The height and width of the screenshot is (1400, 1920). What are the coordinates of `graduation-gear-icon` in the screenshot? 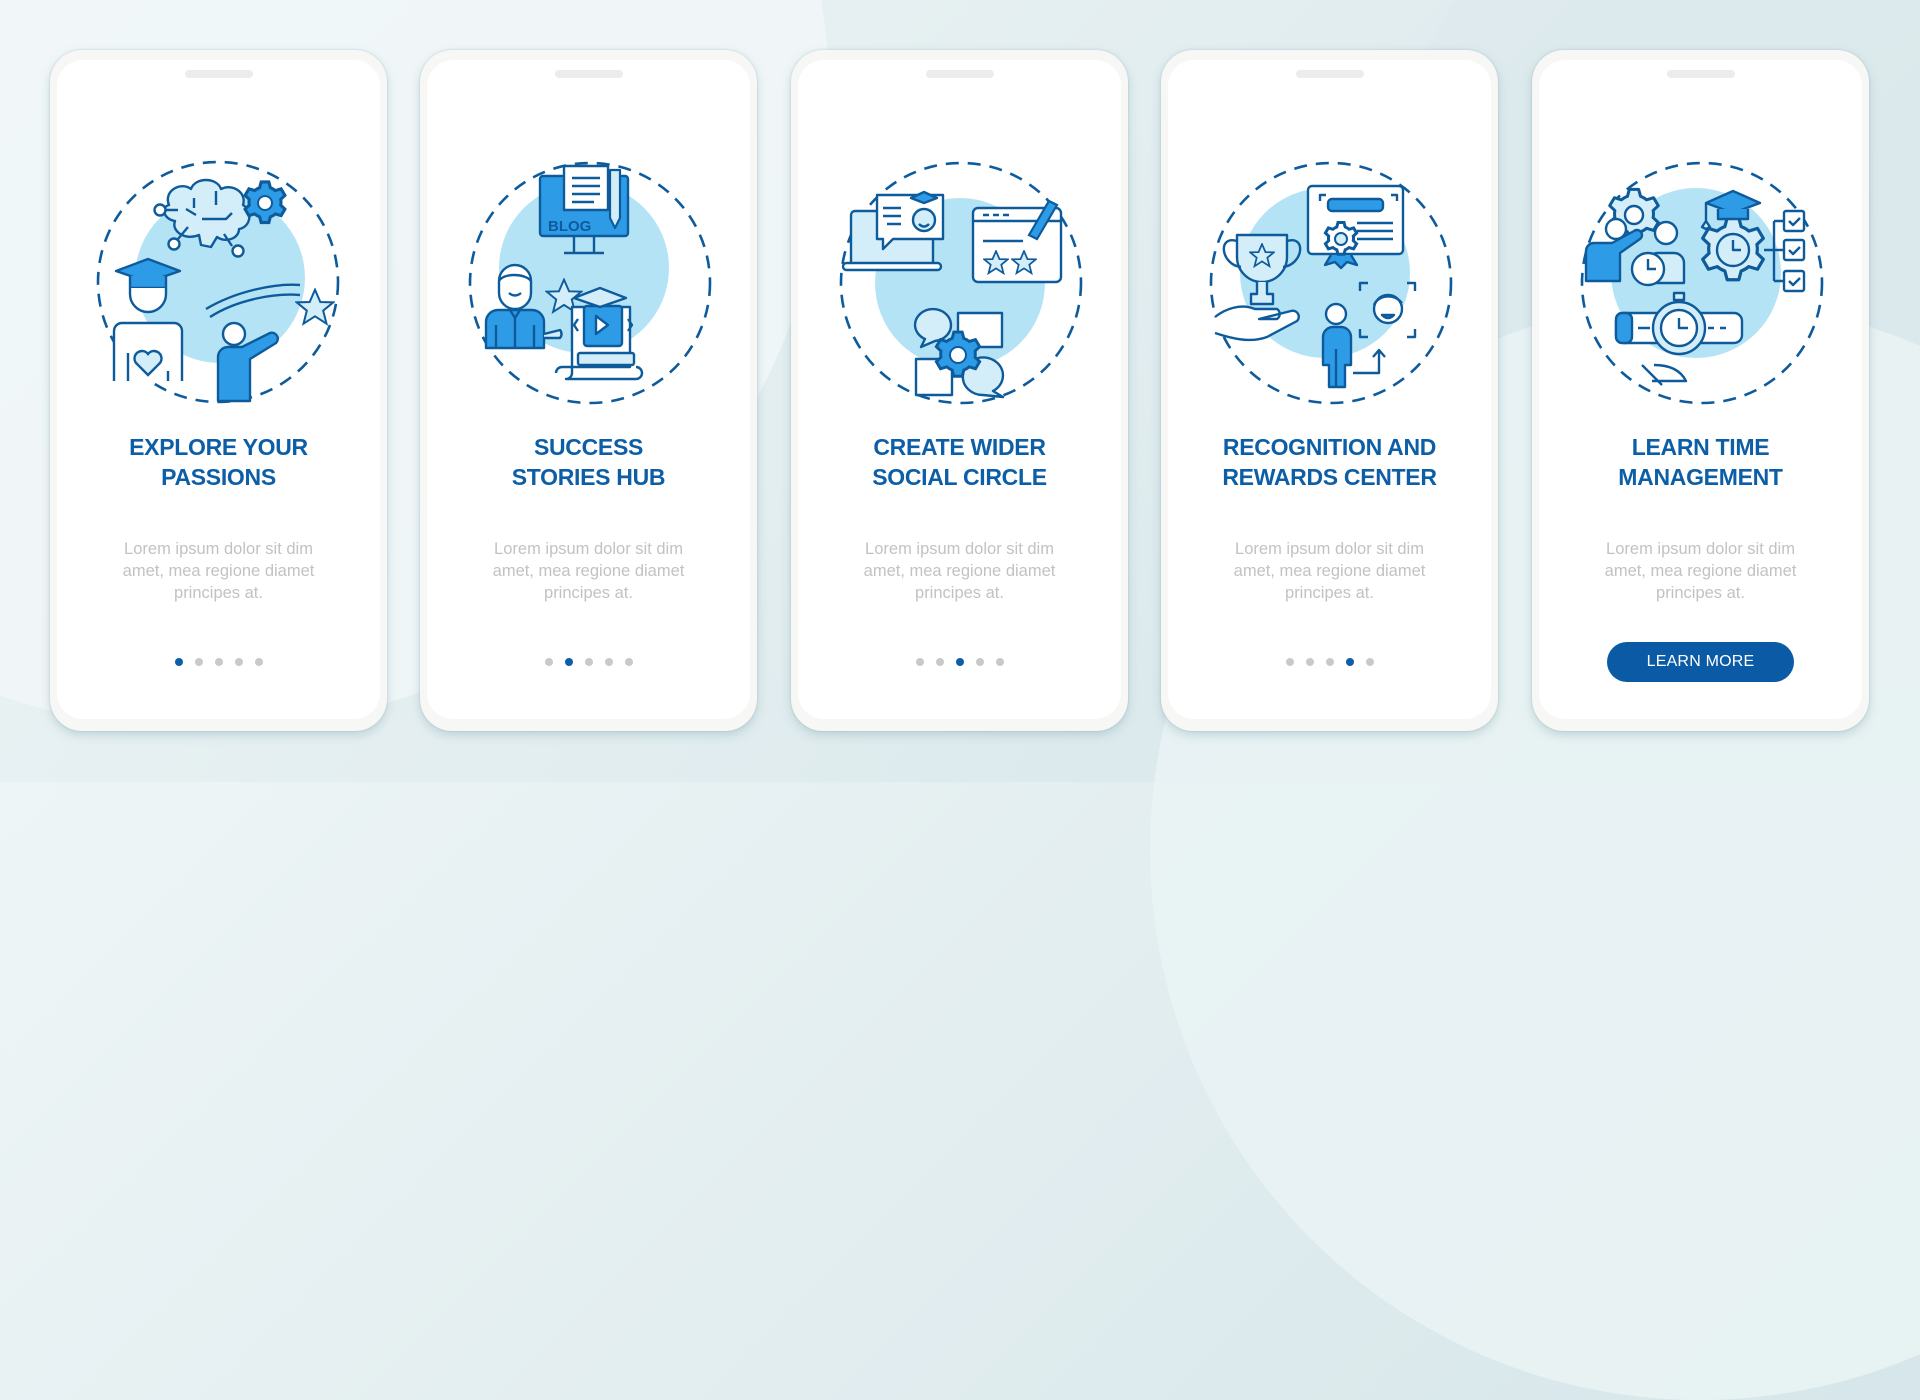 It's located at (1732, 235).